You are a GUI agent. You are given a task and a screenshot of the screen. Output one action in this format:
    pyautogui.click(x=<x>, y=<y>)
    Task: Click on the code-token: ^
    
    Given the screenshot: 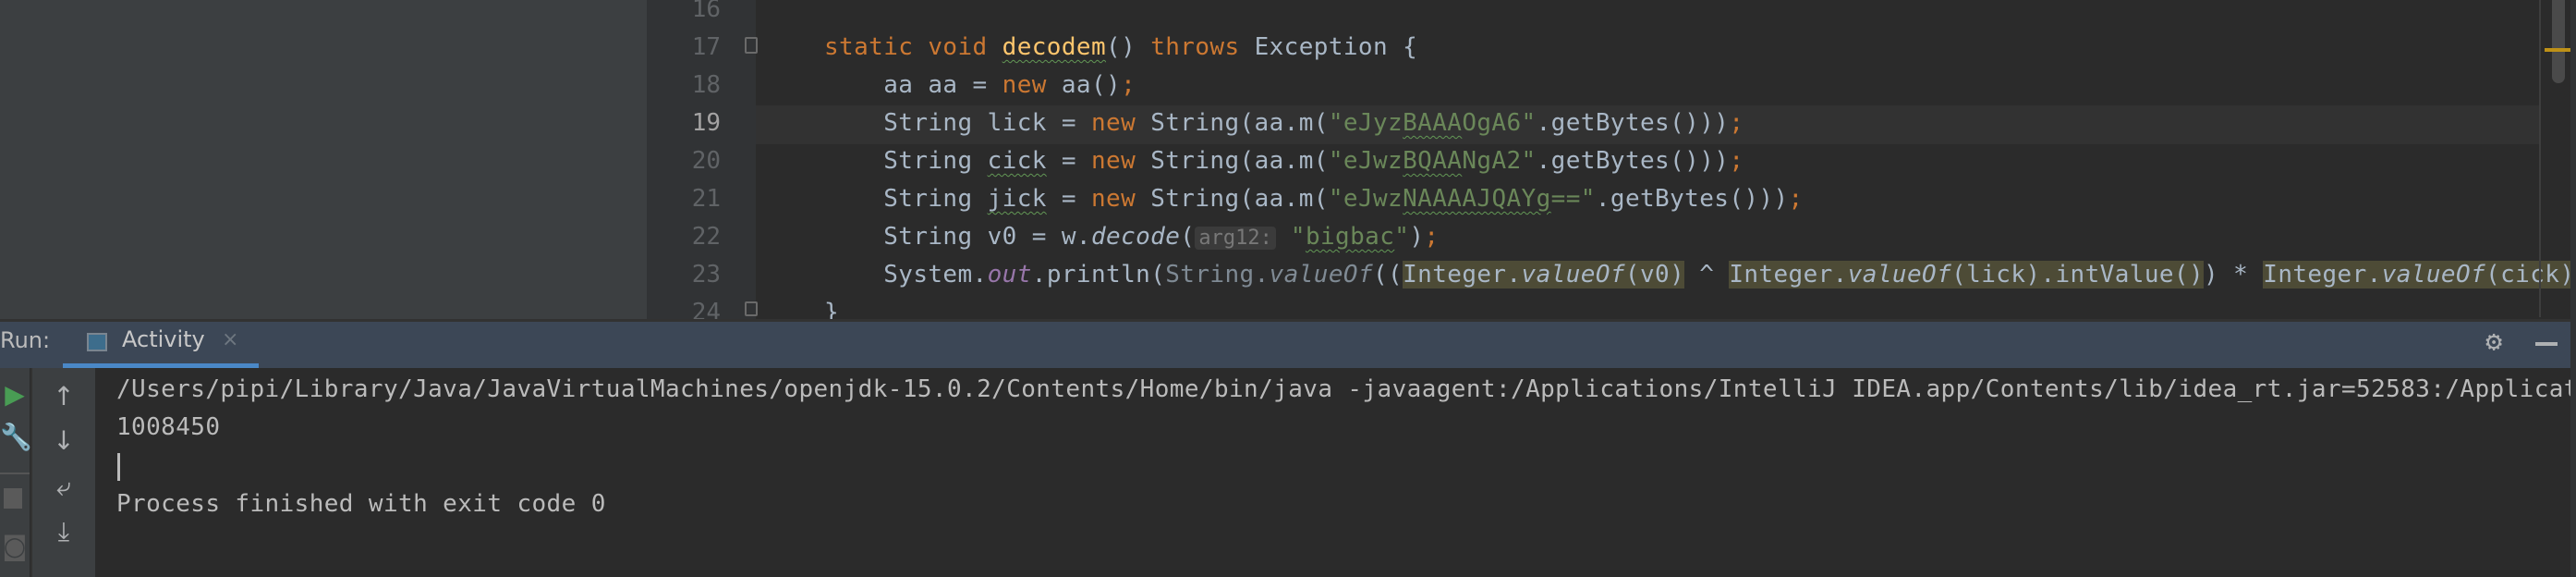 What is the action you would take?
    pyautogui.click(x=1707, y=274)
    